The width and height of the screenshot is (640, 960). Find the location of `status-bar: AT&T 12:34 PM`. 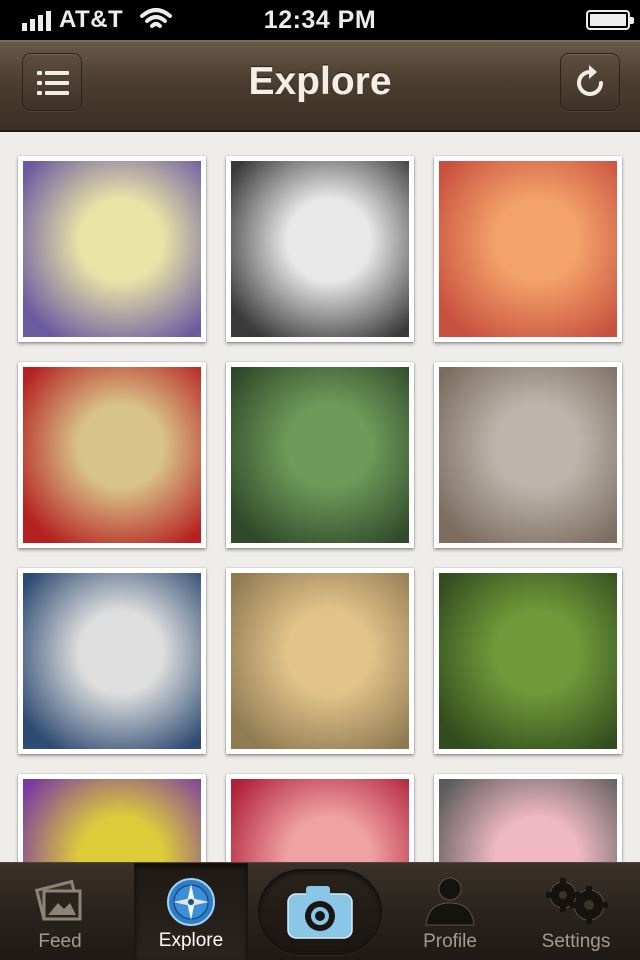

status-bar: AT&T 12:34 PM is located at coordinates (320, 20).